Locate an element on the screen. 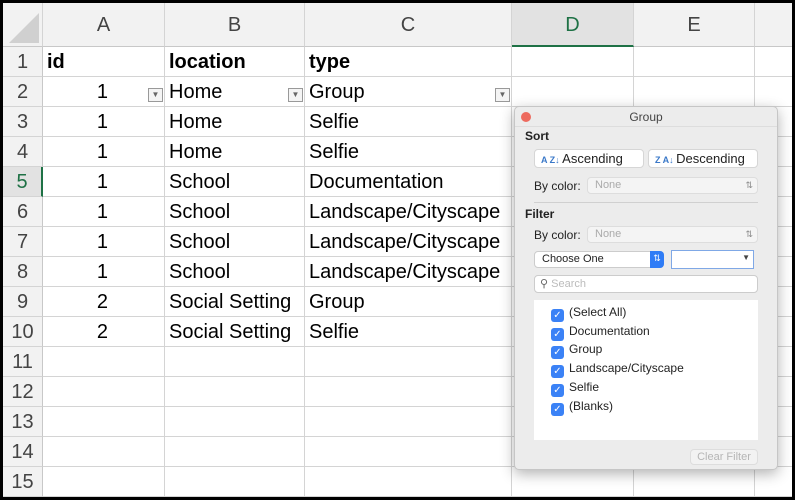  row-header: 14 is located at coordinates (23, 452).